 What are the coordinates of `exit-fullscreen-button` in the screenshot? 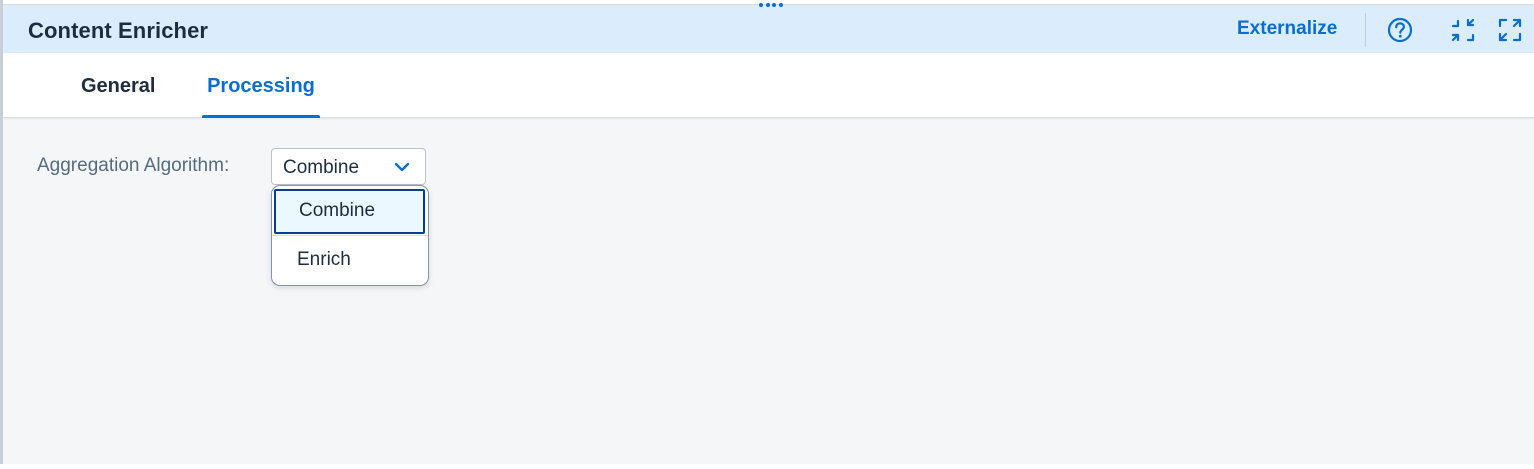 It's located at (1463, 30).